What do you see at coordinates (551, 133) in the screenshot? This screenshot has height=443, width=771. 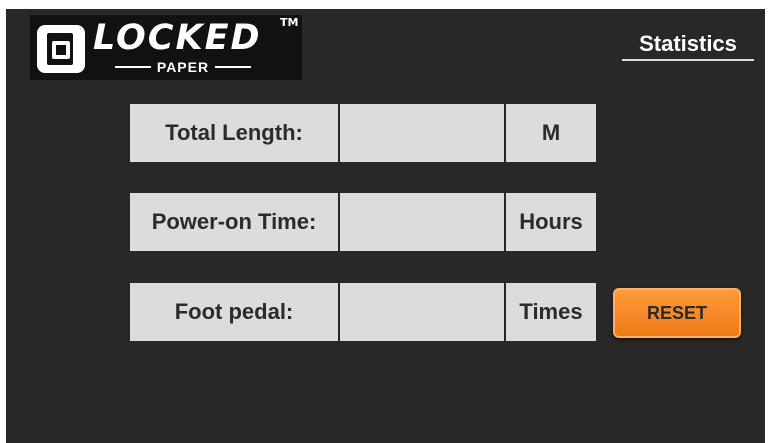 I see `total-length-unit: M` at bounding box center [551, 133].